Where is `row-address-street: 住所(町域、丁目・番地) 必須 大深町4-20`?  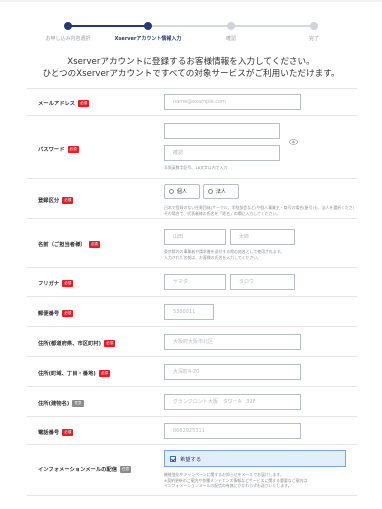
row-address-street: 住所(町域、丁目・番地) 必須 大深町4-20 is located at coordinates (192, 371).